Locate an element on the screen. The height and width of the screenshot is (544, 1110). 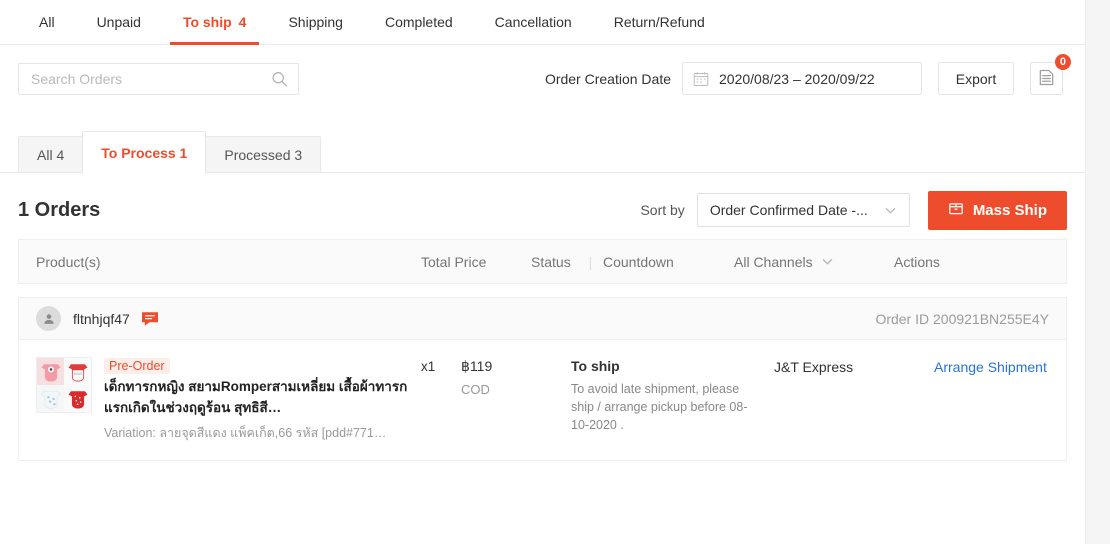
product-thumbnail-collage is located at coordinates (64, 385).